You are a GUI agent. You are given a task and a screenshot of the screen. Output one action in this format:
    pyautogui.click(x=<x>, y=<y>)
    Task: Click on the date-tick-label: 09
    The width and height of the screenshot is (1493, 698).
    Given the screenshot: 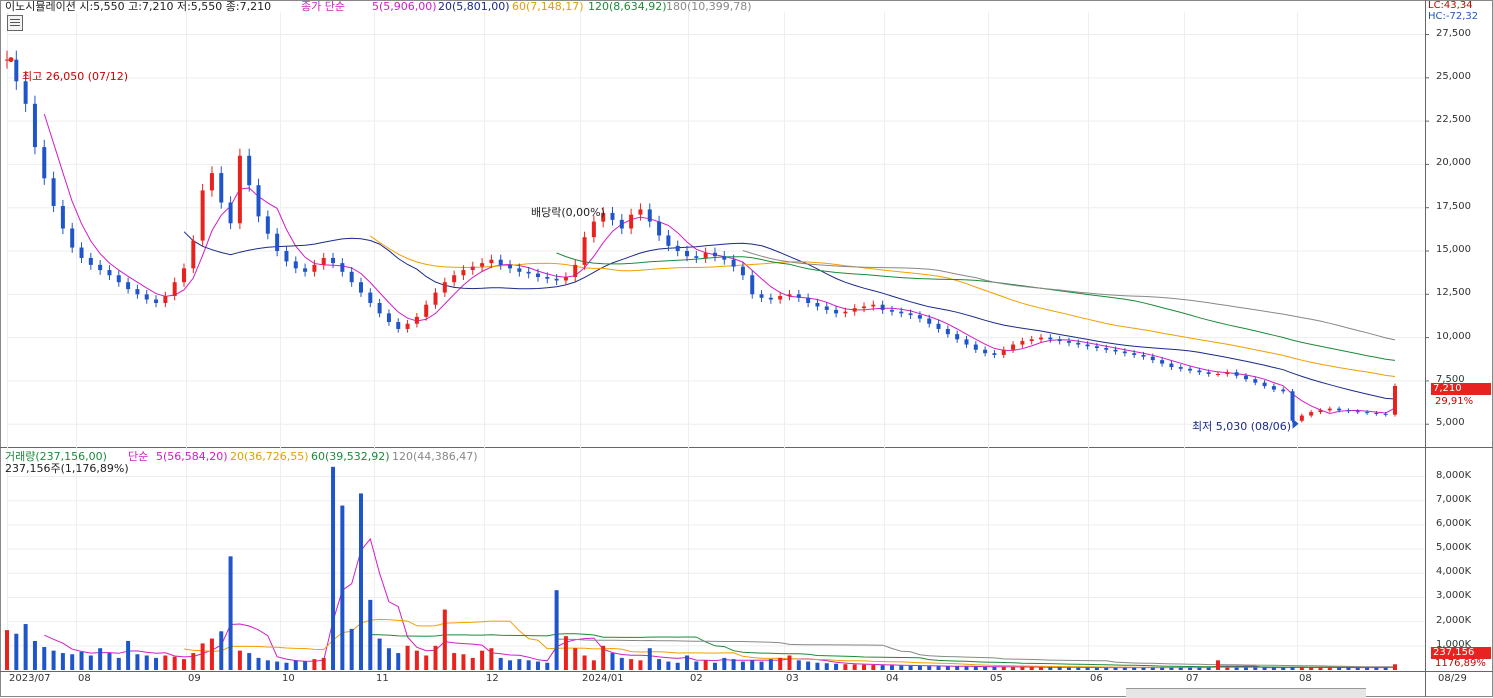 What is the action you would take?
    pyautogui.click(x=194, y=678)
    